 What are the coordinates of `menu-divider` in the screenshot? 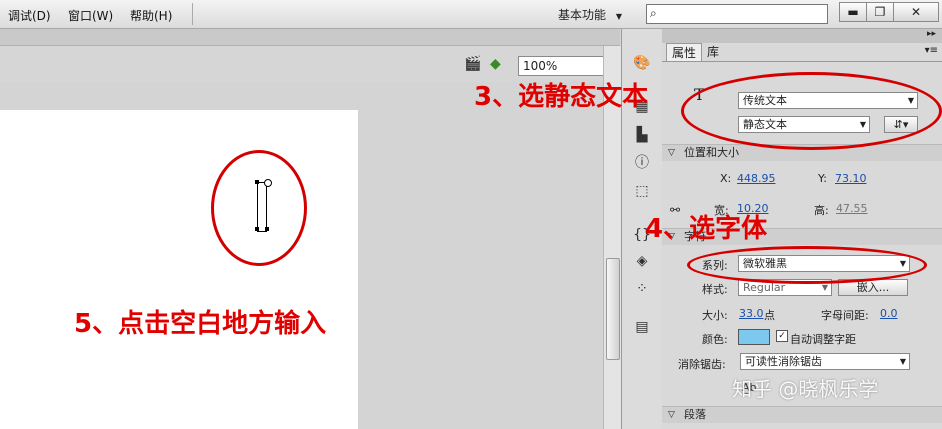 It's located at (192, 14).